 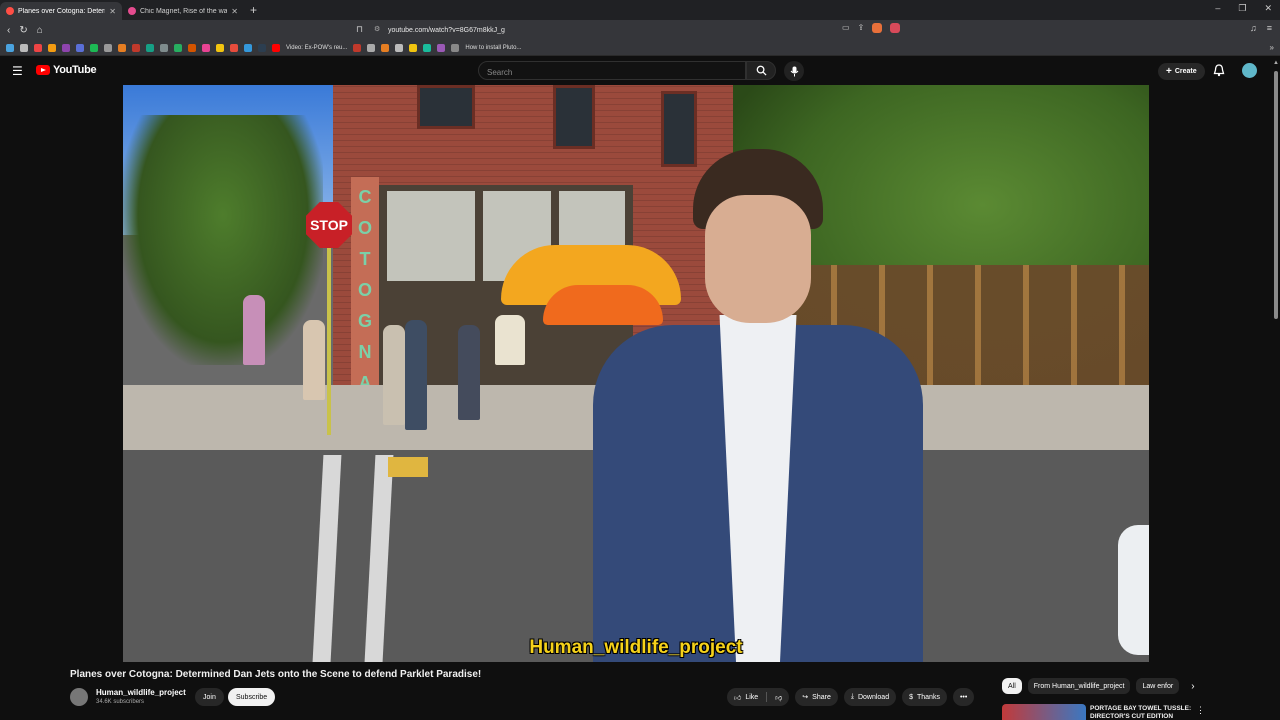 I want to click on video-crosswalk, so click(x=353, y=558).